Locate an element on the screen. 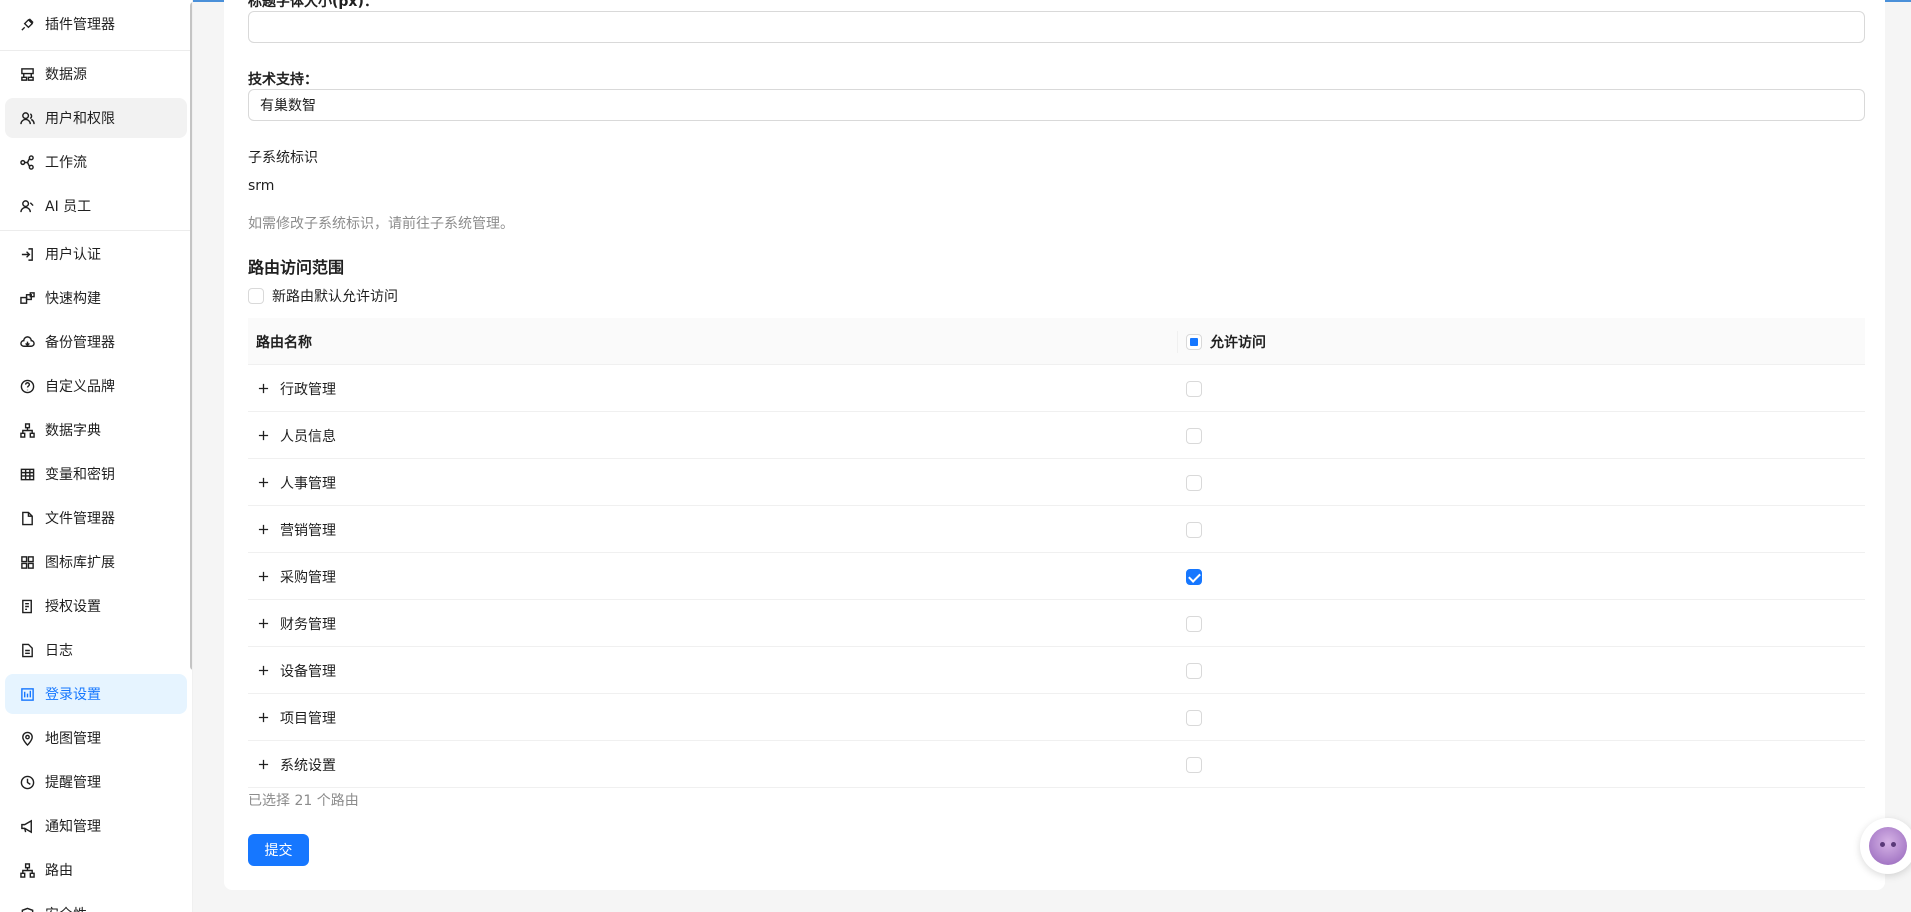 Image resolution: width=1911 pixels, height=912 pixels. route-name: 项目管理 is located at coordinates (308, 719).